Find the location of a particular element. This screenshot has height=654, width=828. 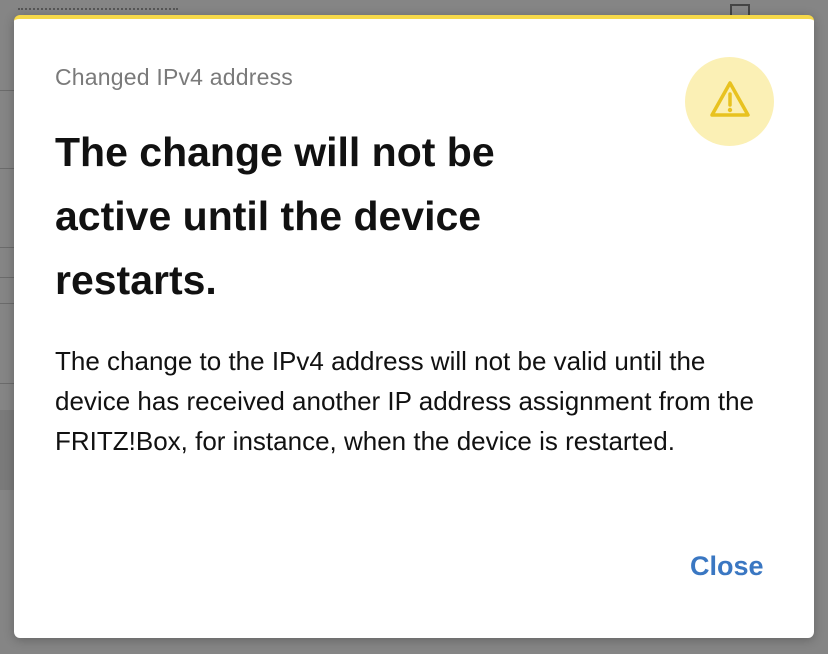

close-button: Close is located at coordinates (727, 566).